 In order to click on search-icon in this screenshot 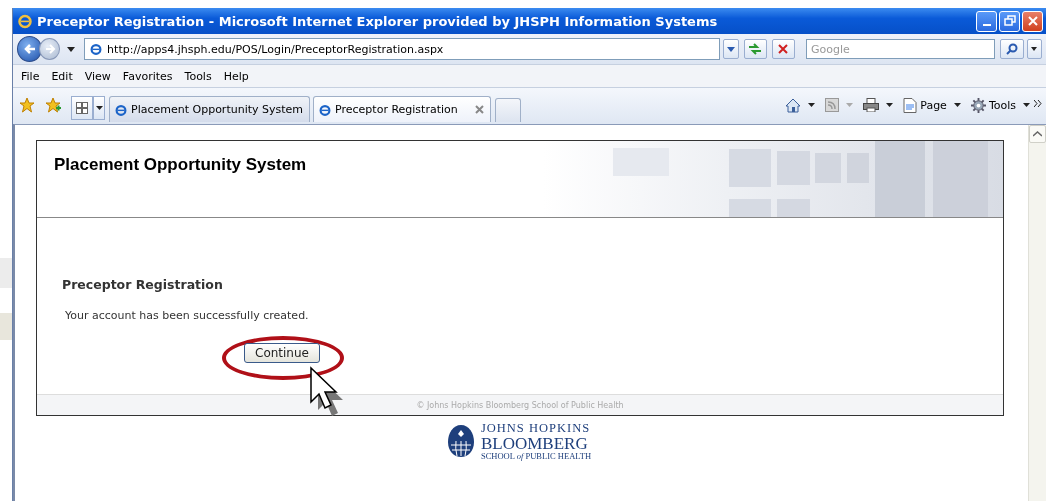, I will do `click(1011, 49)`.